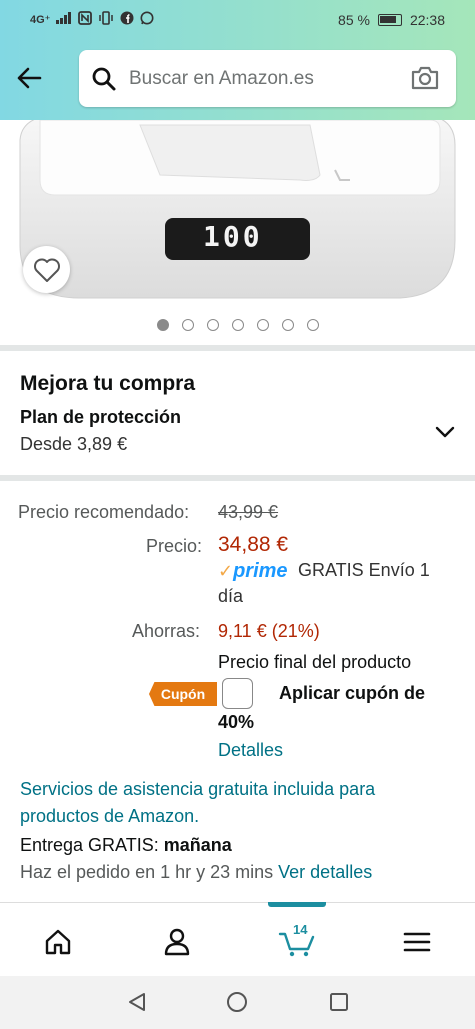 The width and height of the screenshot is (475, 1029). I want to click on recommended-price-label: Precio recomendado:, so click(104, 512).